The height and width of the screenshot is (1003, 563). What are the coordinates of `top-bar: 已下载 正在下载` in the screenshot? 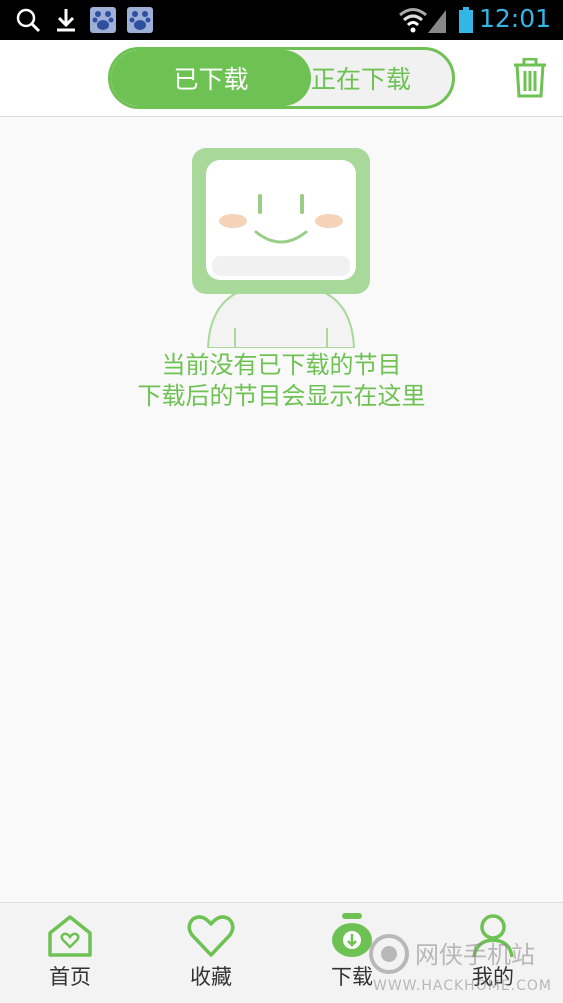 It's located at (281, 78).